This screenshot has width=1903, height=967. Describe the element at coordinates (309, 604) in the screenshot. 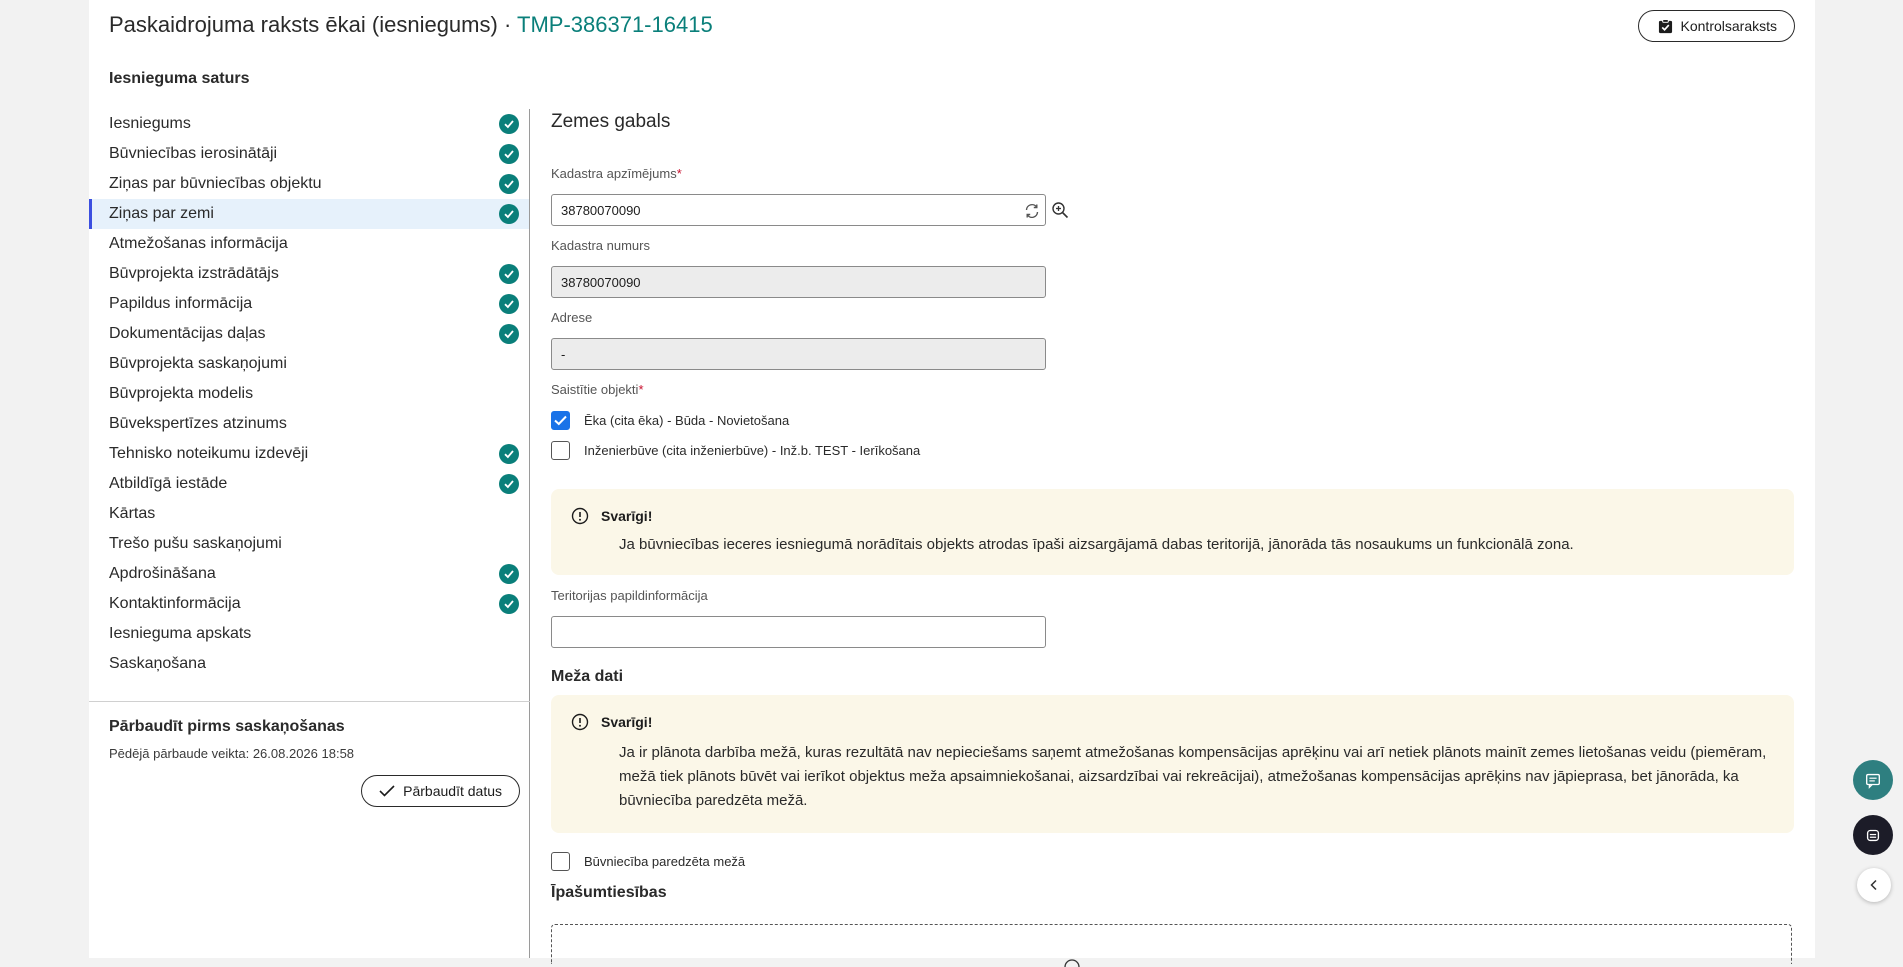

I see `sidebar-item: Kontaktinformācija` at that location.